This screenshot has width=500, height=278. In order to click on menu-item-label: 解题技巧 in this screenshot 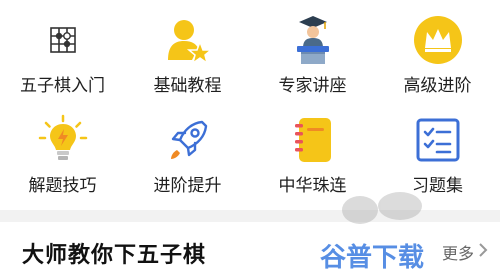, I will do `click(62, 186)`.